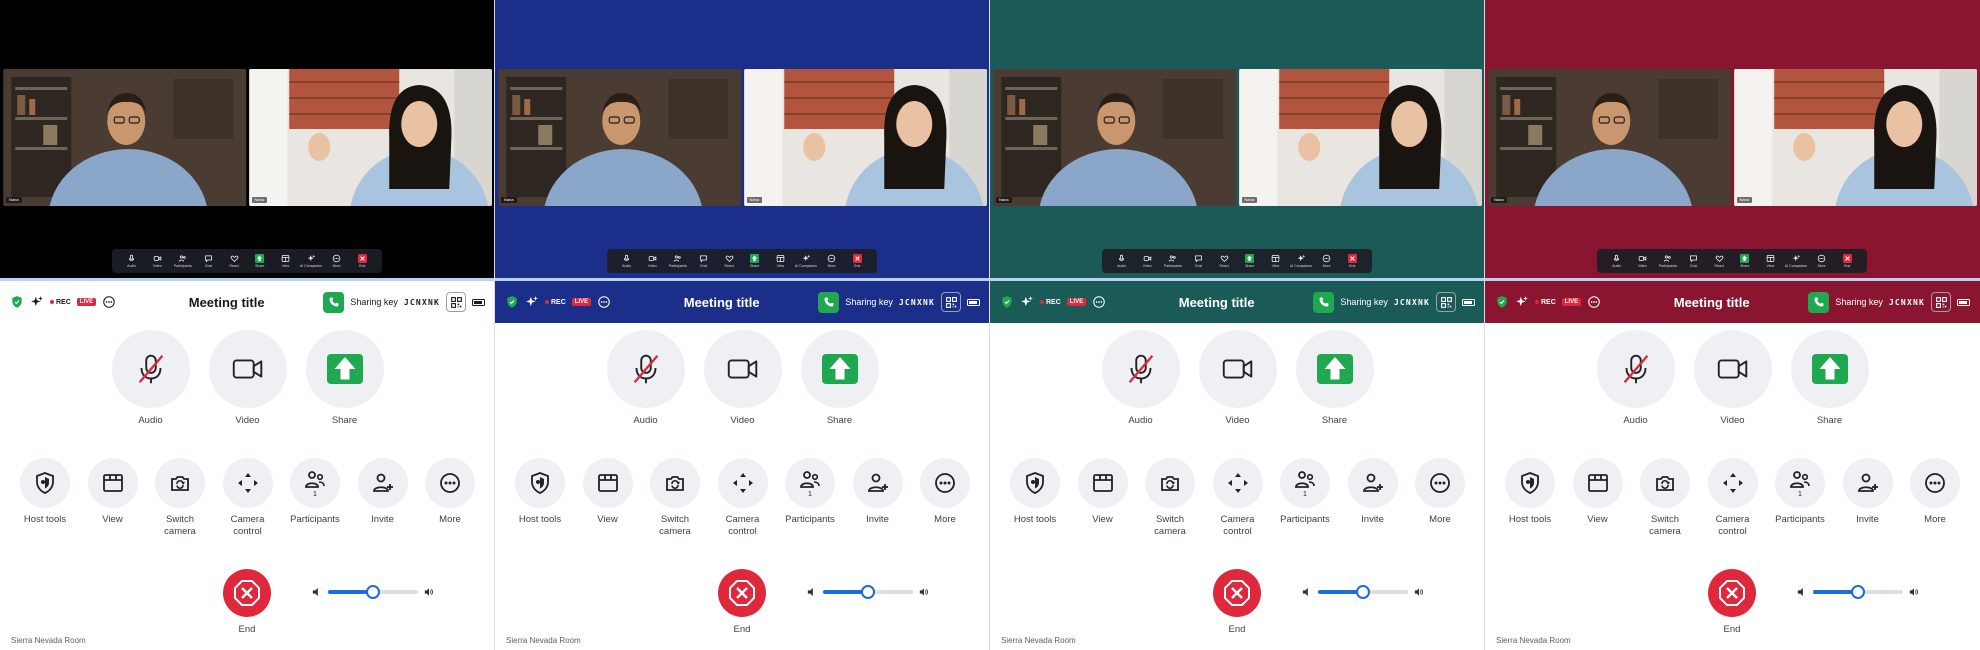  Describe the element at coordinates (311, 261) in the screenshot. I see `mini-ai-button: AI Companion` at that location.